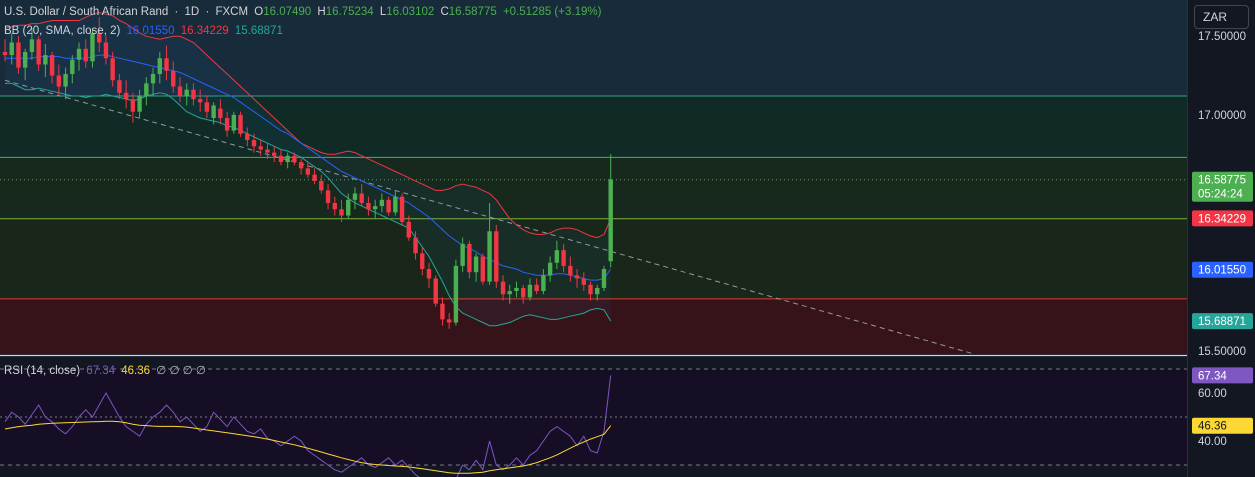 The image size is (1255, 477). I want to click on bb-basis-value: 16.01550, so click(150, 31).